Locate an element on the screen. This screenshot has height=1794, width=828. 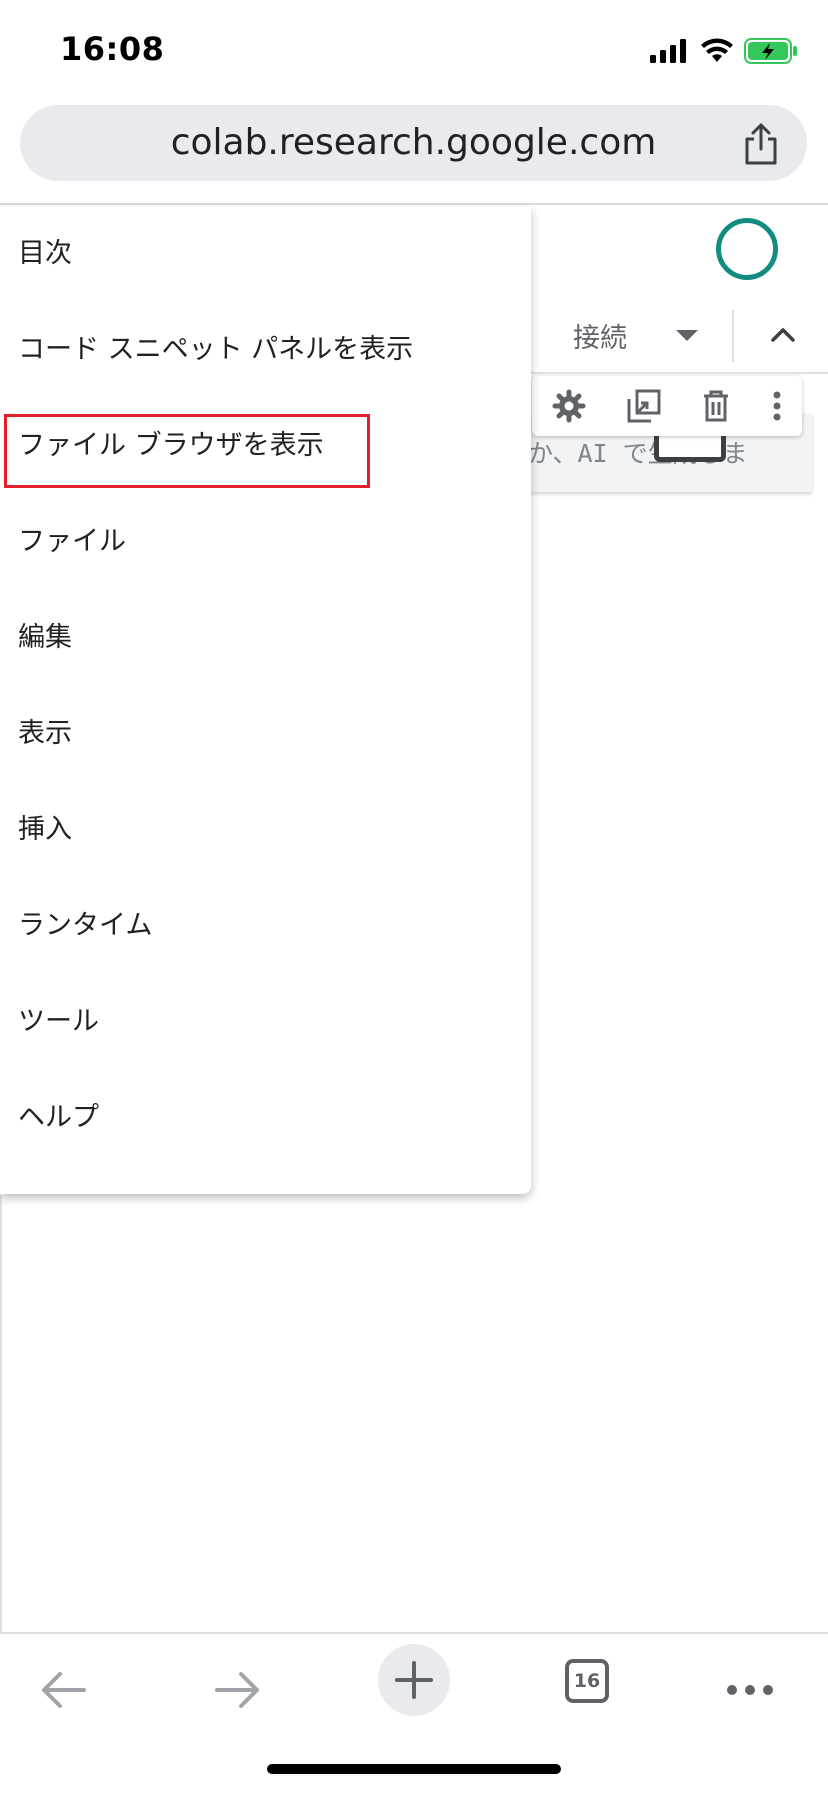
status-icons is located at coordinates (724, 51).